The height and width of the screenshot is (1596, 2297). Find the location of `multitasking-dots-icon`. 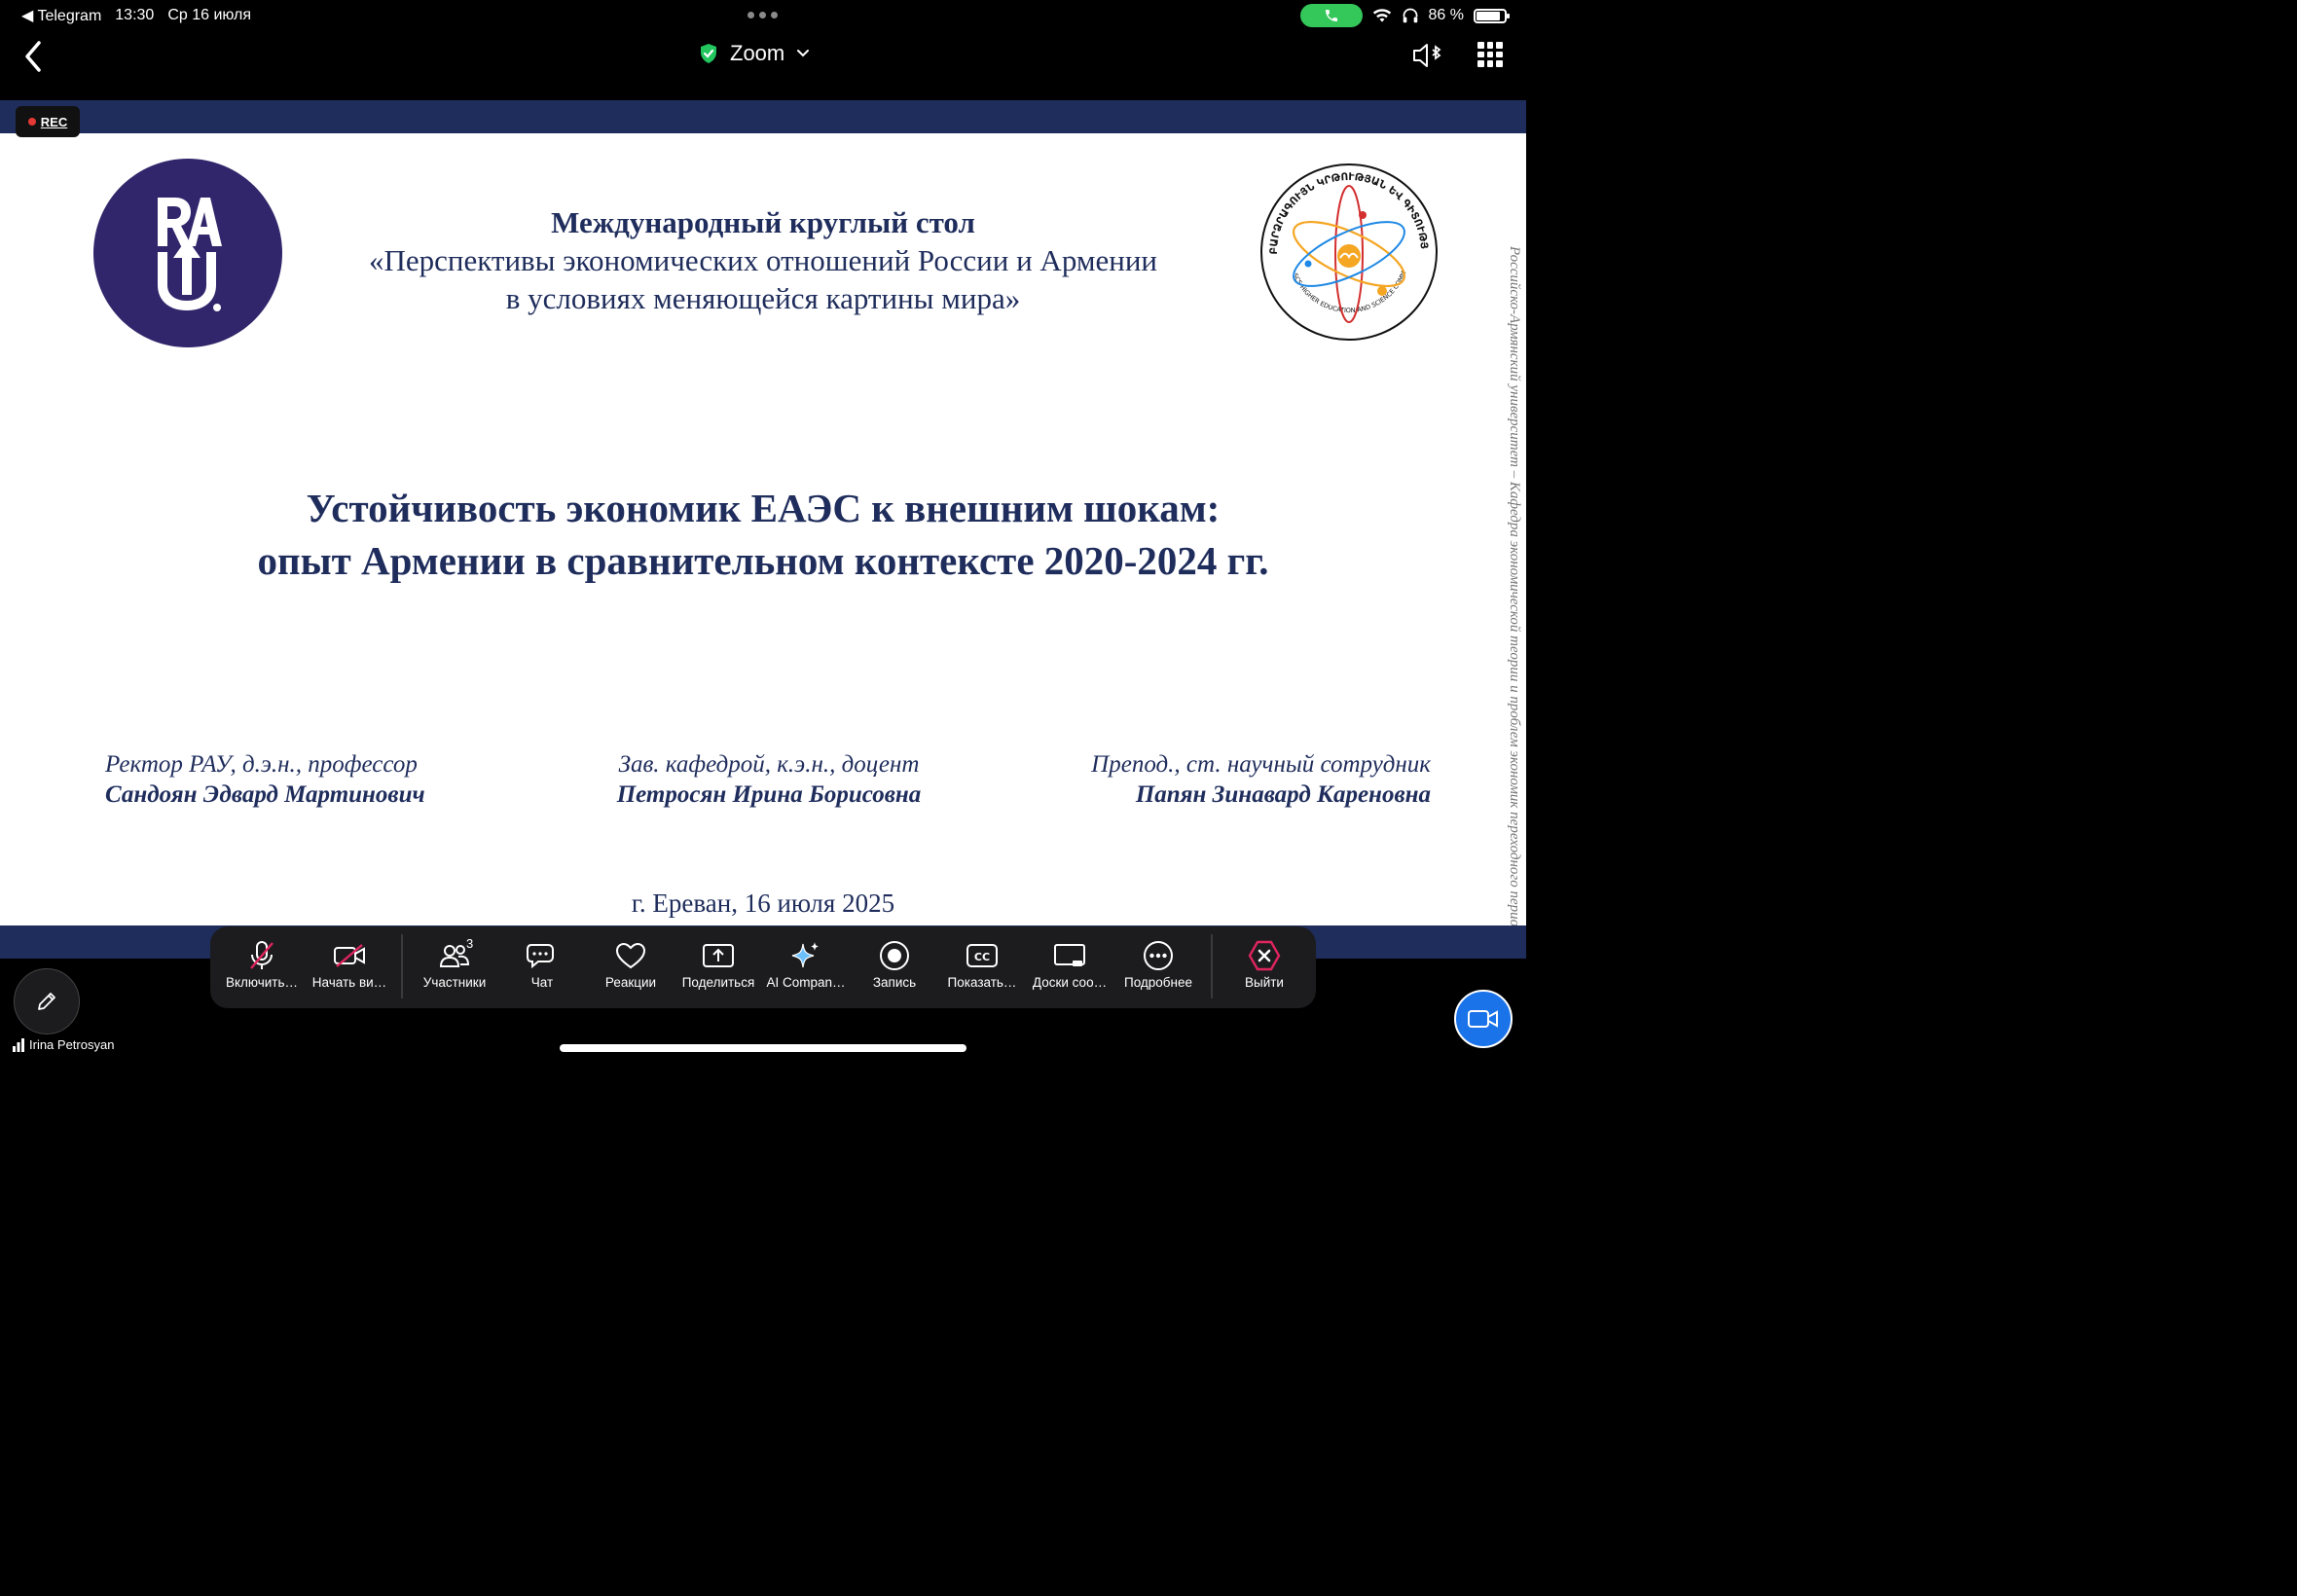

multitasking-dots-icon is located at coordinates (762, 15).